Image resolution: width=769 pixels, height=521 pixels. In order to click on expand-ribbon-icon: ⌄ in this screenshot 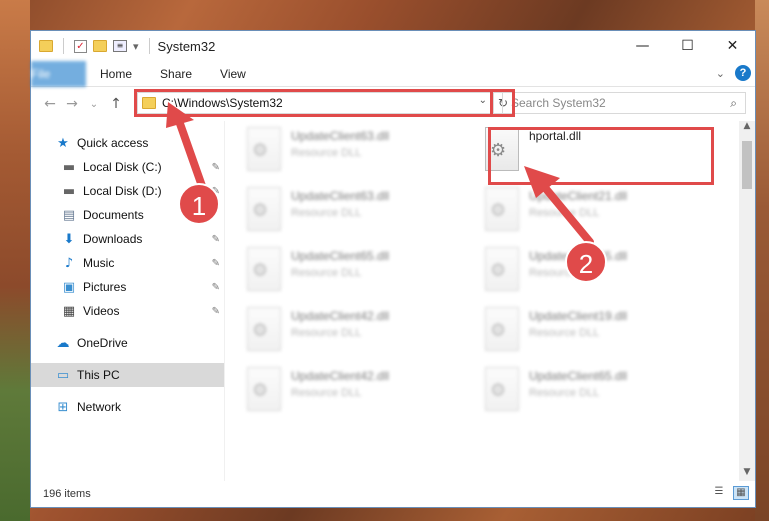, I will do `click(720, 73)`.